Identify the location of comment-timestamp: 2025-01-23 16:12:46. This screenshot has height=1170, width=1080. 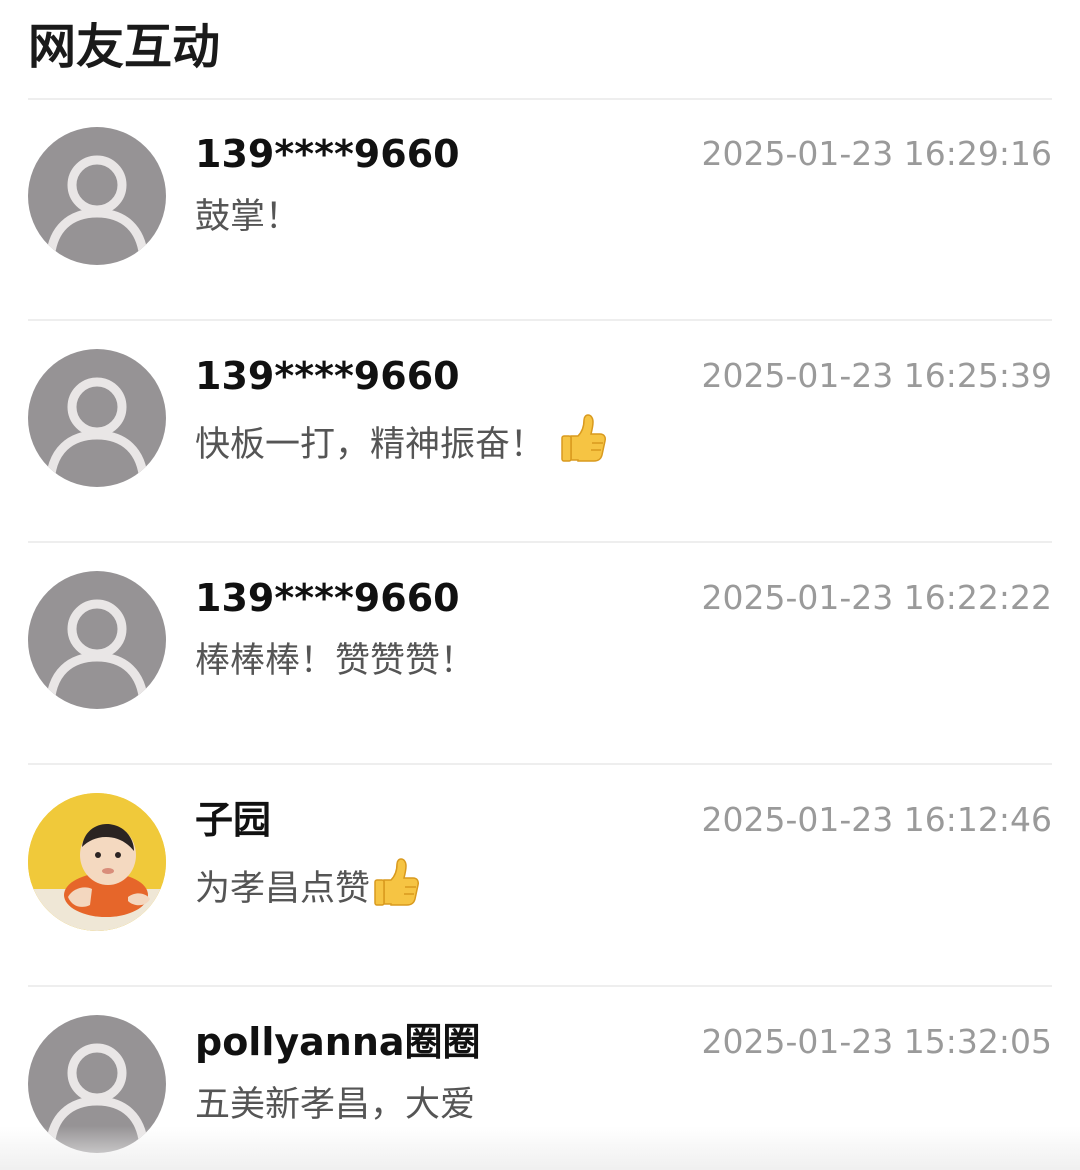
(876, 819).